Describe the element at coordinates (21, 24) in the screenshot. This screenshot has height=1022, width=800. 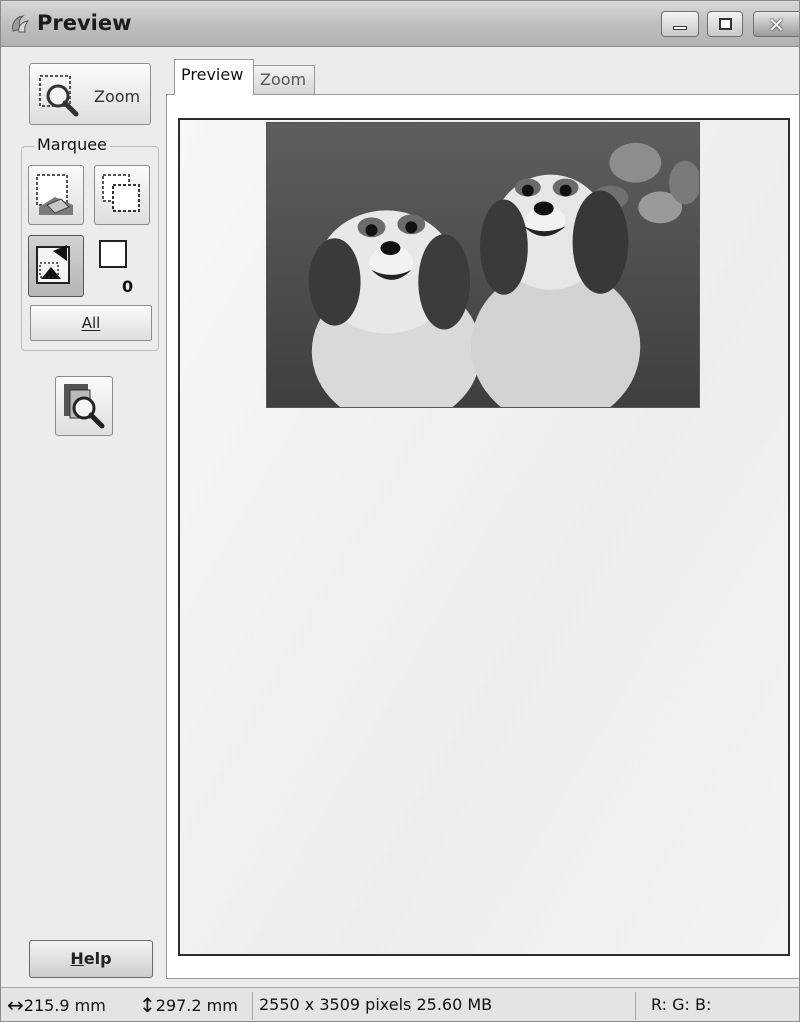
I see `app-icon` at that location.